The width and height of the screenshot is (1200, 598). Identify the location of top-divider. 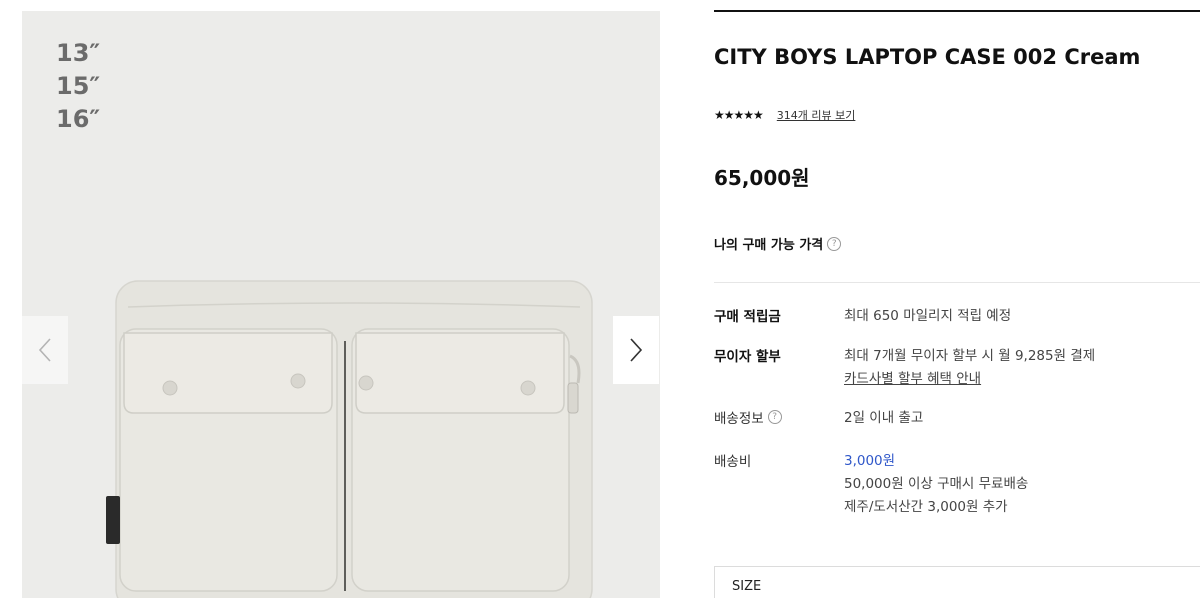
(957, 11).